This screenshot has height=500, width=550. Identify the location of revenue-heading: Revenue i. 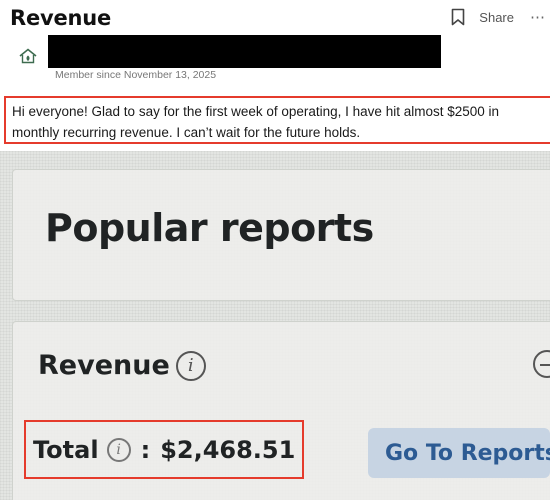
(122, 365).